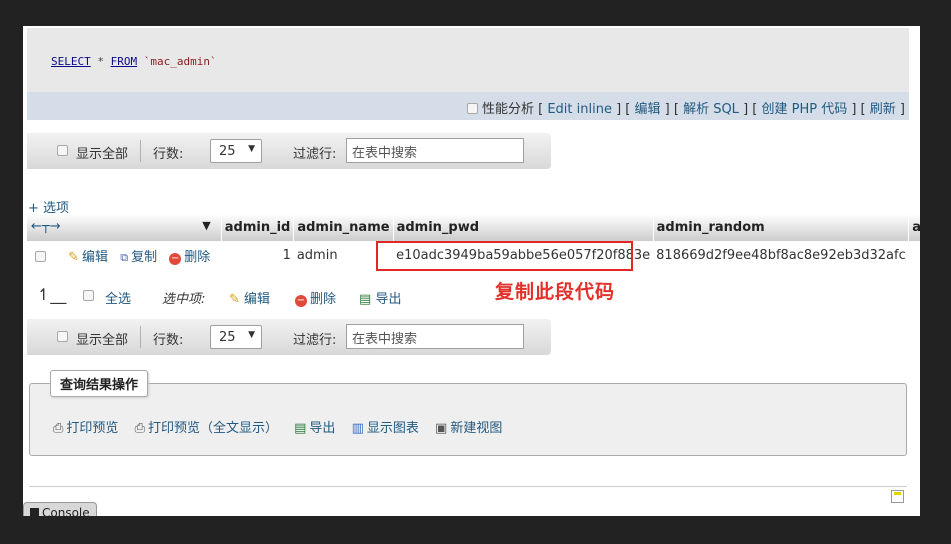 Image resolution: width=951 pixels, height=544 pixels. Describe the element at coordinates (897, 496) in the screenshot. I see `note-icon` at that location.